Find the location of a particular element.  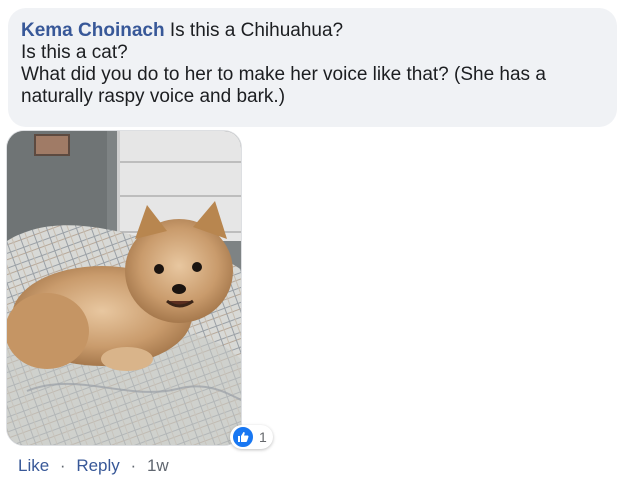

thumbs-up-icon is located at coordinates (243, 437).